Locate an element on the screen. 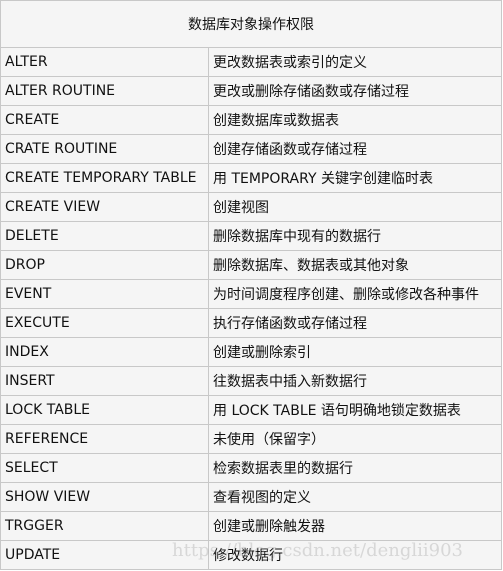 This screenshot has width=503, height=571. table-row: INSERT 往数据表中插入新数据行 is located at coordinates (251, 381).